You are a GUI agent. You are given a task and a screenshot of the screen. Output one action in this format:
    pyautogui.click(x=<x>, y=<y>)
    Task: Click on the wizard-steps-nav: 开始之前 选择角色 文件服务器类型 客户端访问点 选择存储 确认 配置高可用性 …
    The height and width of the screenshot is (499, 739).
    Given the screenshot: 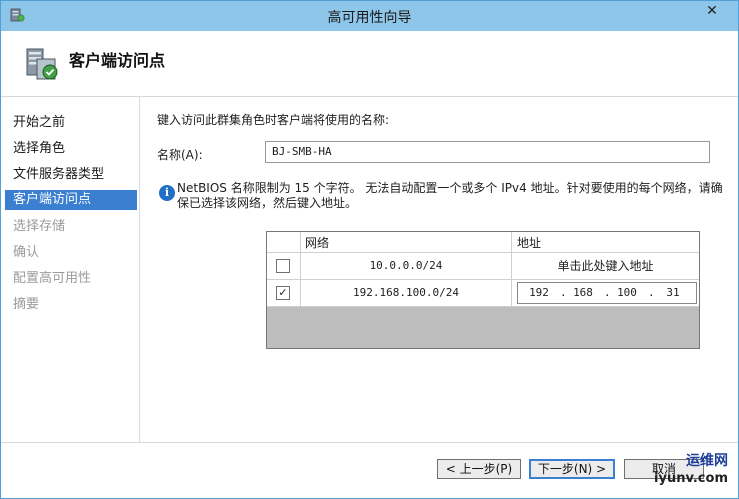 What is the action you would take?
    pyautogui.click(x=70, y=269)
    